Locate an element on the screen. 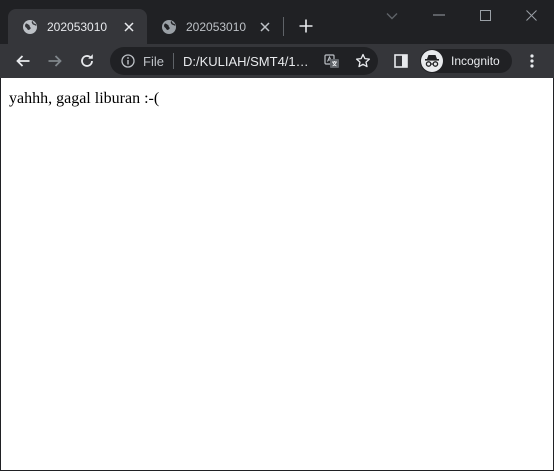 This screenshot has height=471, width=554. plus-icon is located at coordinates (306, 26).